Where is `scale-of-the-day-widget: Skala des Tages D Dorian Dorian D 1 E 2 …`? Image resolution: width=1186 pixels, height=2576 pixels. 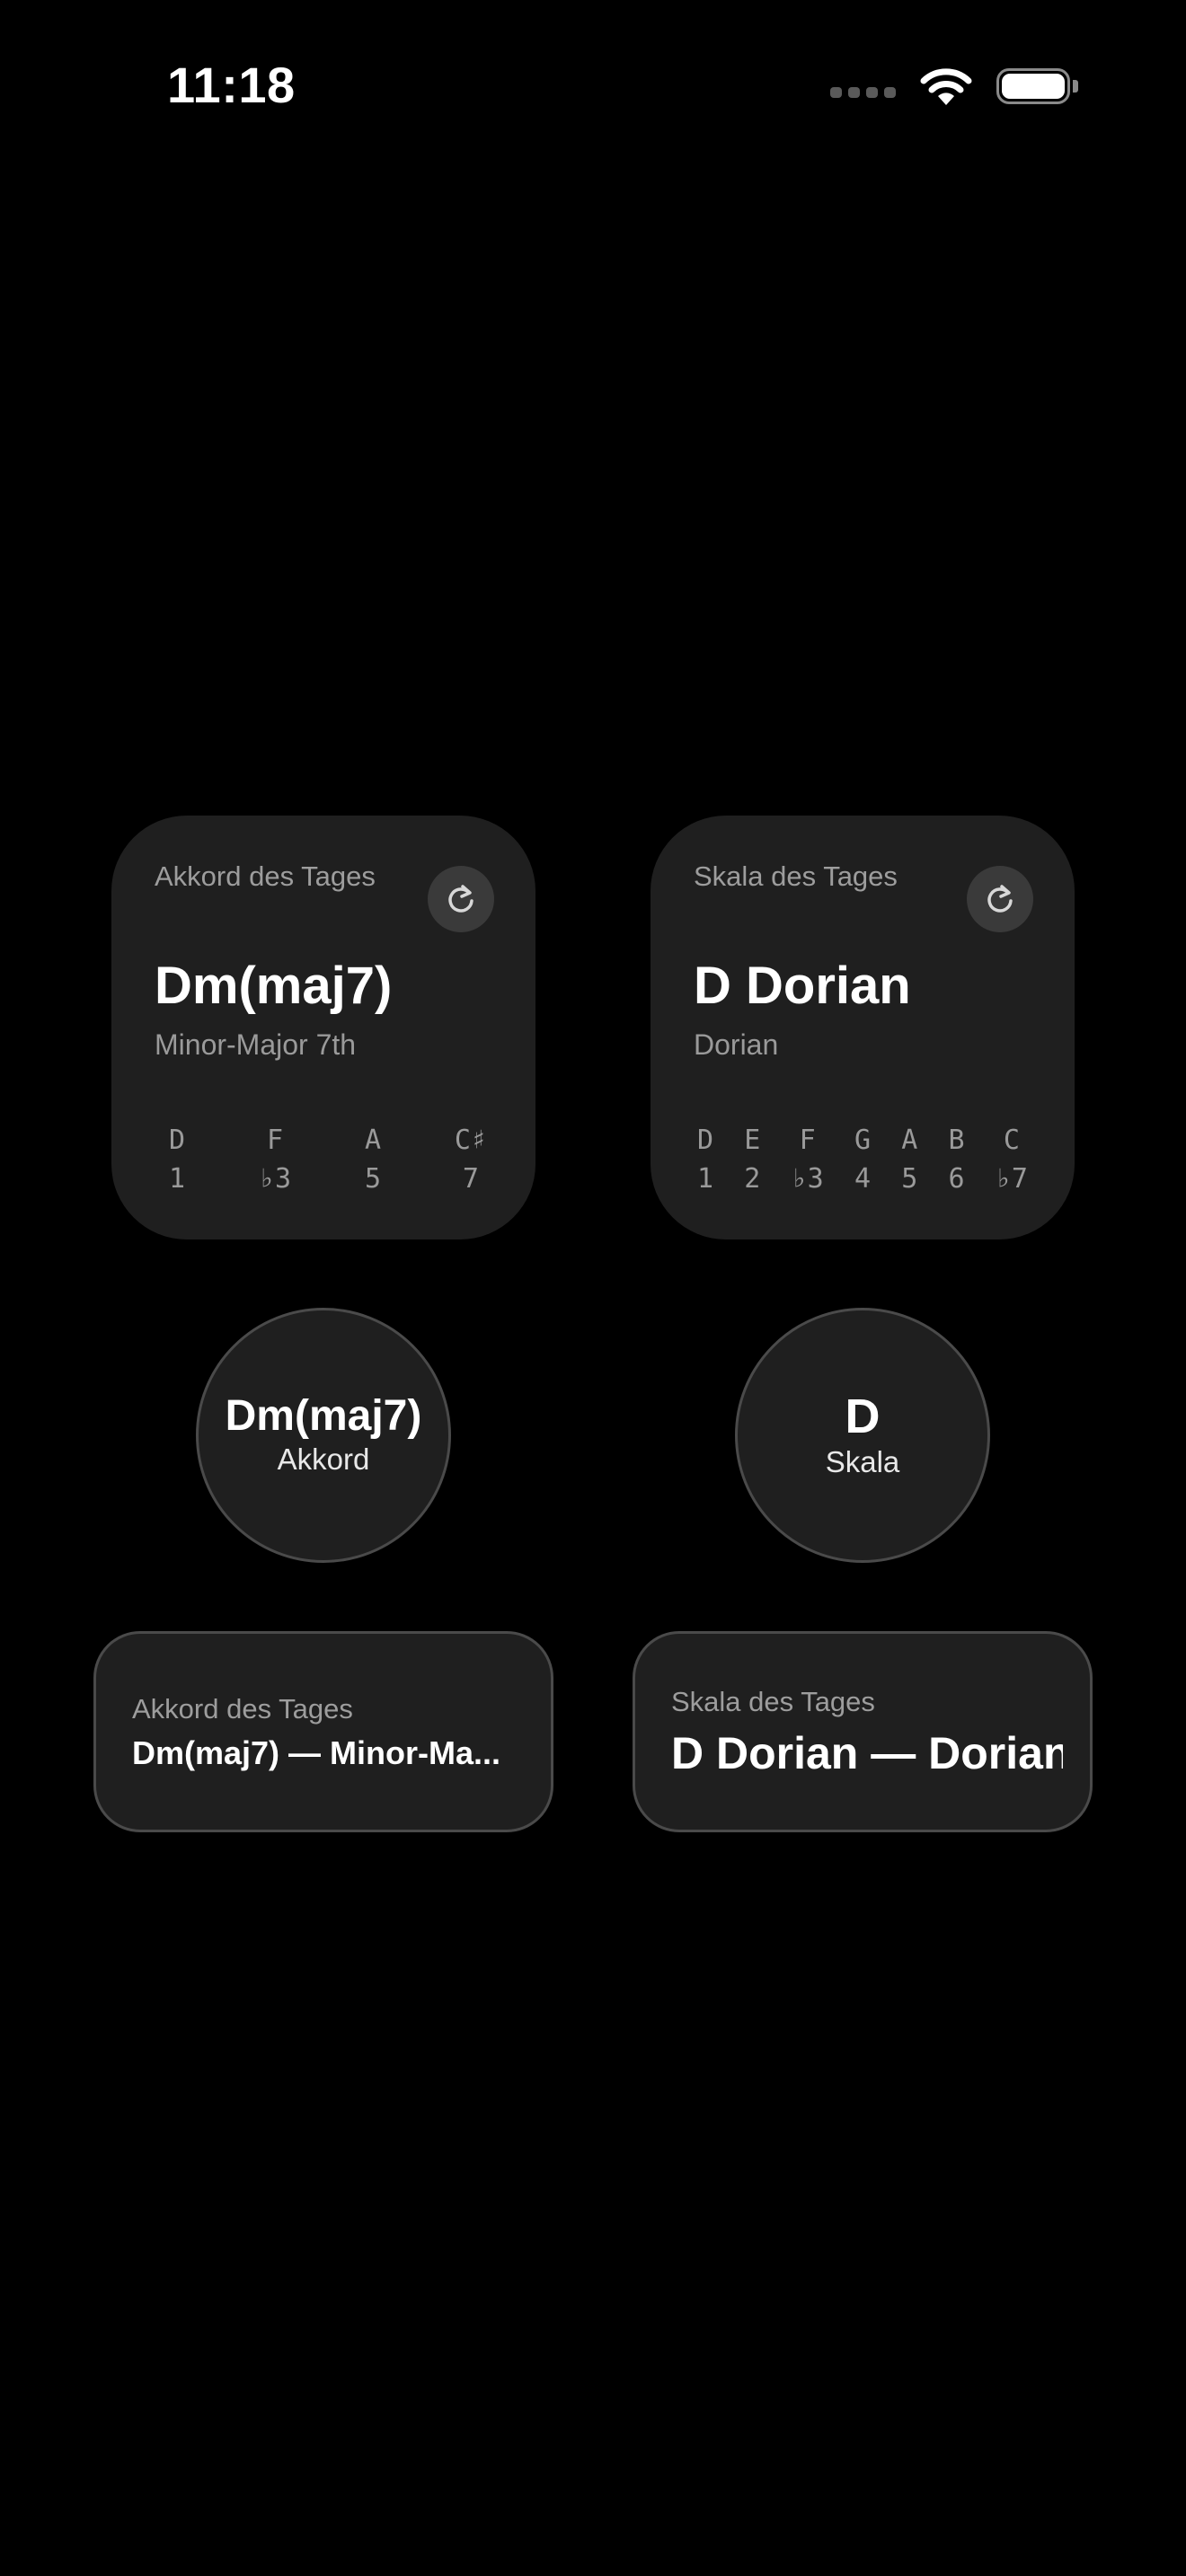 scale-of-the-day-widget: Skala des Tages D Dorian Dorian D 1 E 2 … is located at coordinates (863, 1027).